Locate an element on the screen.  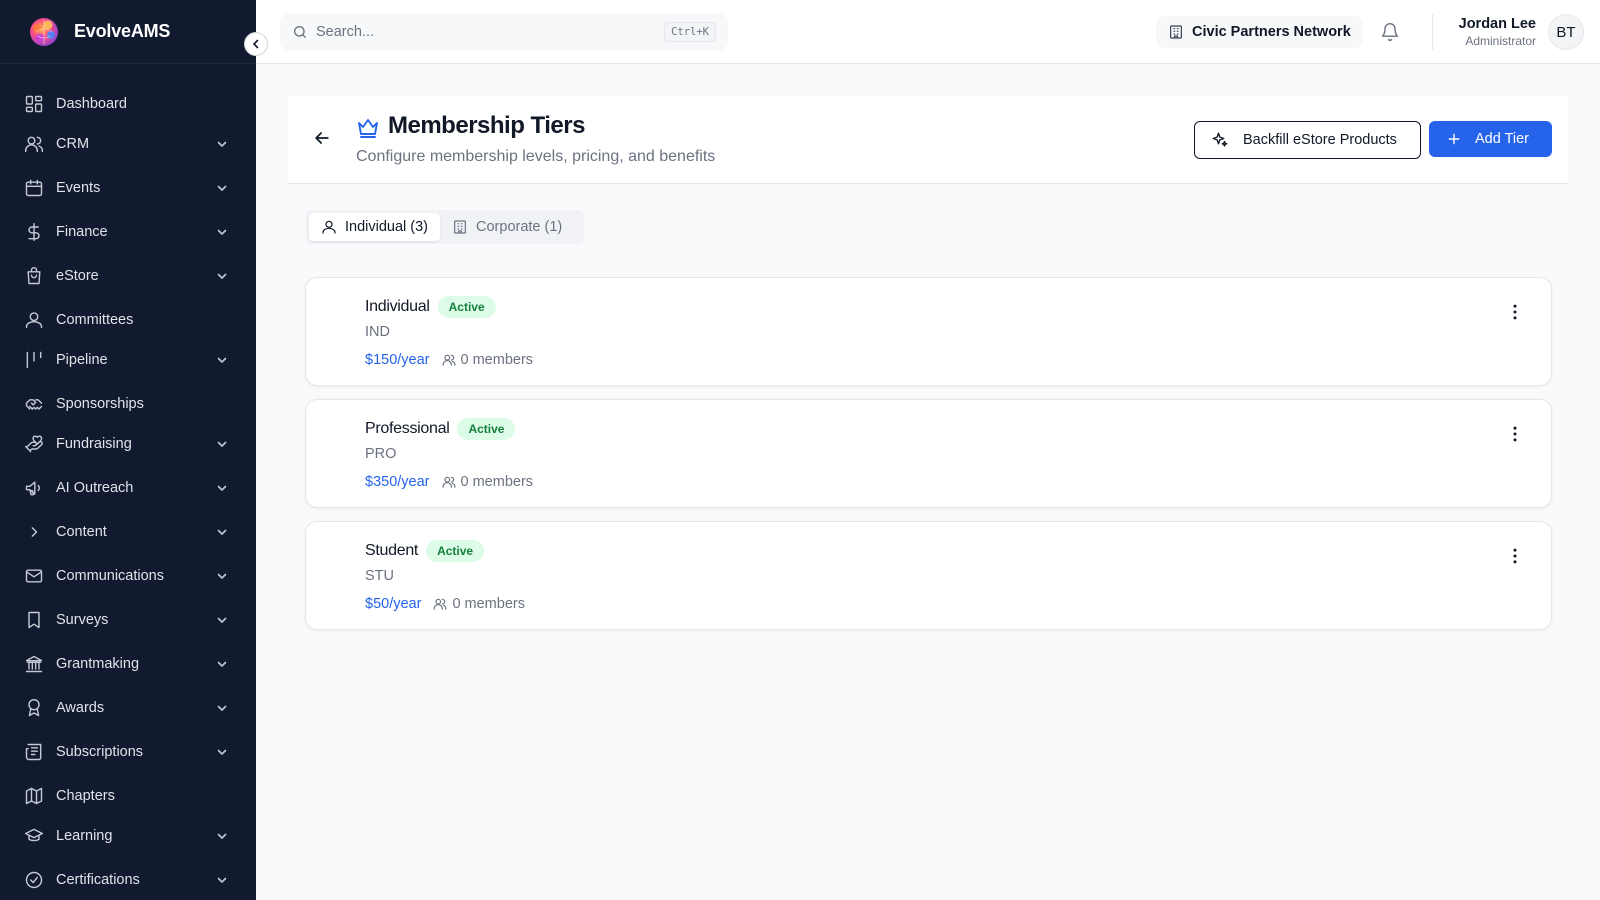
sidebar-item-committees: Committees is located at coordinates (128, 320).